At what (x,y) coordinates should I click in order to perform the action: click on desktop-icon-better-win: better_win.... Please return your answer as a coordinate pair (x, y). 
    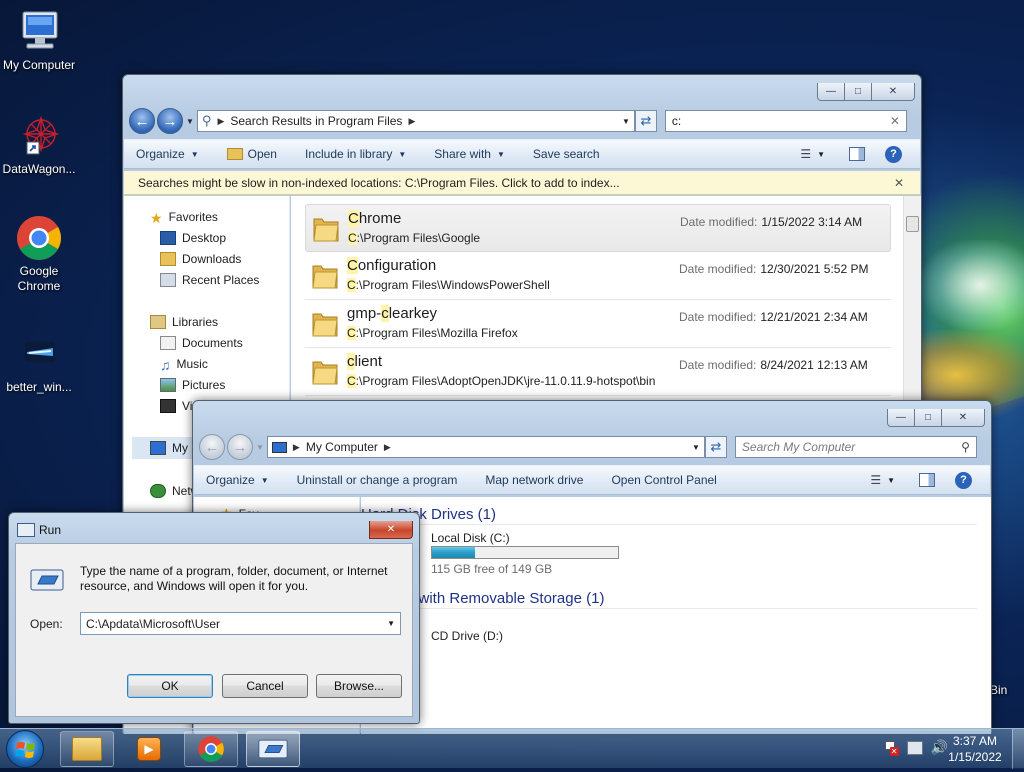
    Looking at the image, I should click on (39, 362).